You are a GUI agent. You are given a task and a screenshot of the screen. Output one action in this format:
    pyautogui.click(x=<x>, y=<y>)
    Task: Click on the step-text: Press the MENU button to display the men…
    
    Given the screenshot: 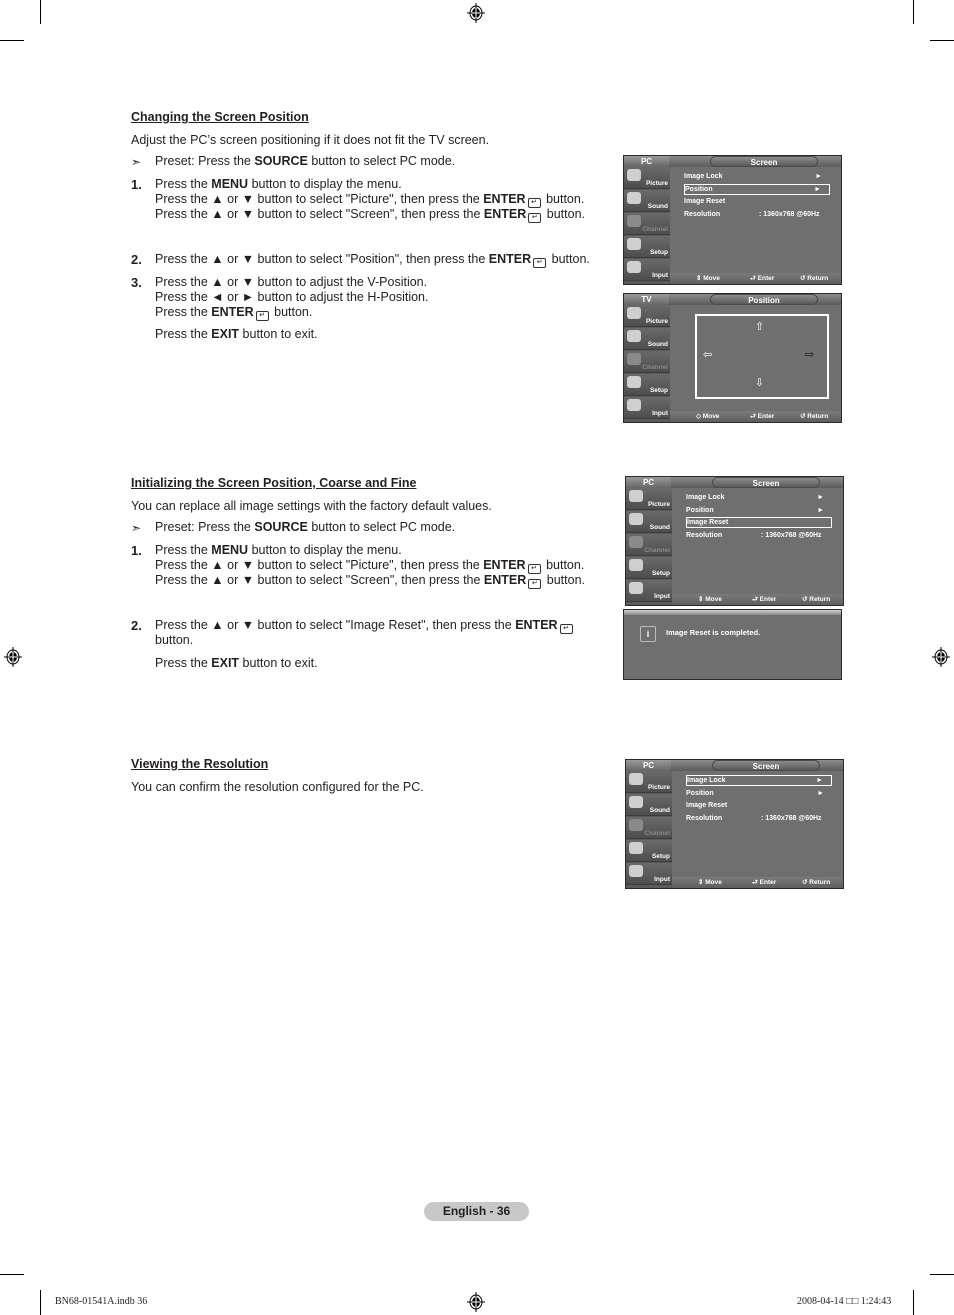 What is the action you would take?
    pyautogui.click(x=370, y=566)
    